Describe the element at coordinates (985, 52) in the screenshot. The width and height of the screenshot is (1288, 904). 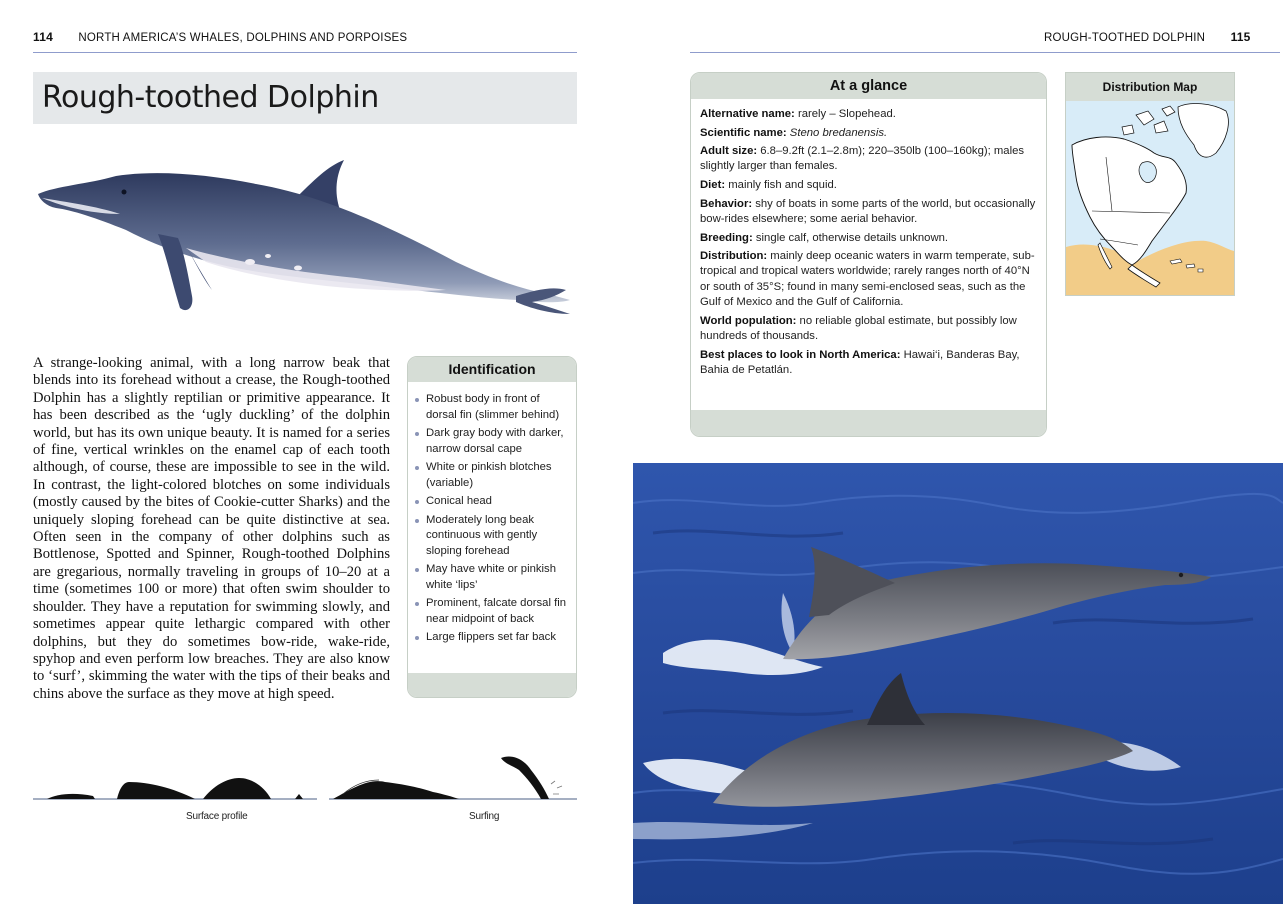
I see `right-header-rule` at that location.